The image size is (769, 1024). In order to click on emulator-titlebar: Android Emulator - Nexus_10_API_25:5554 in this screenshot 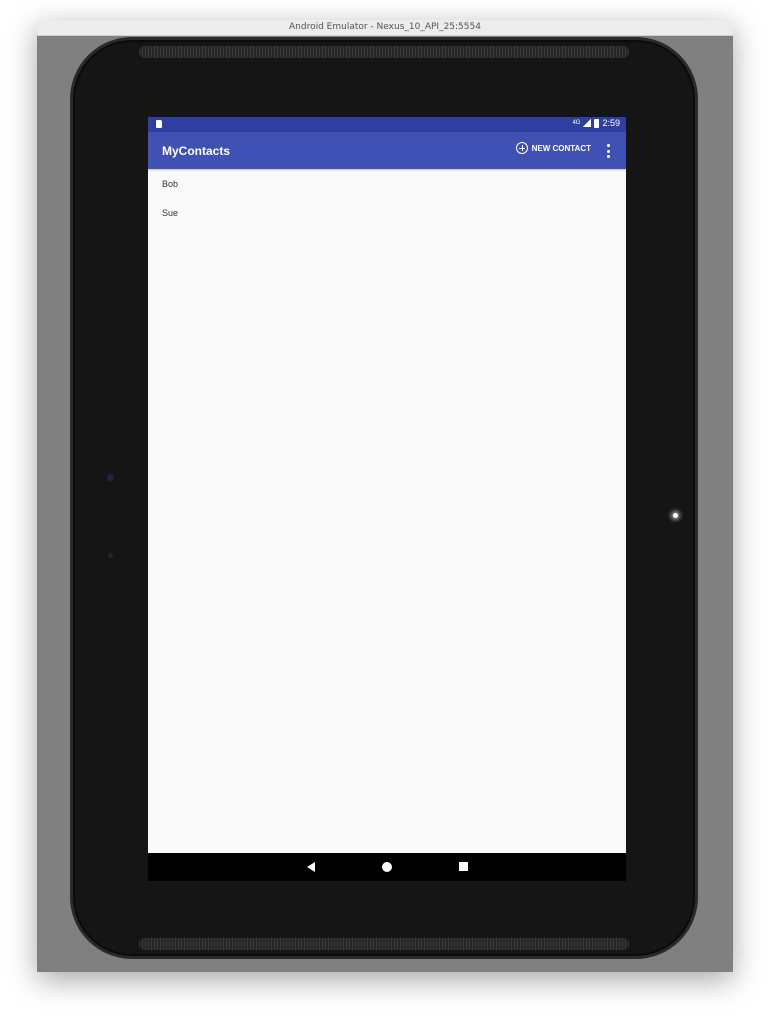, I will do `click(385, 28)`.